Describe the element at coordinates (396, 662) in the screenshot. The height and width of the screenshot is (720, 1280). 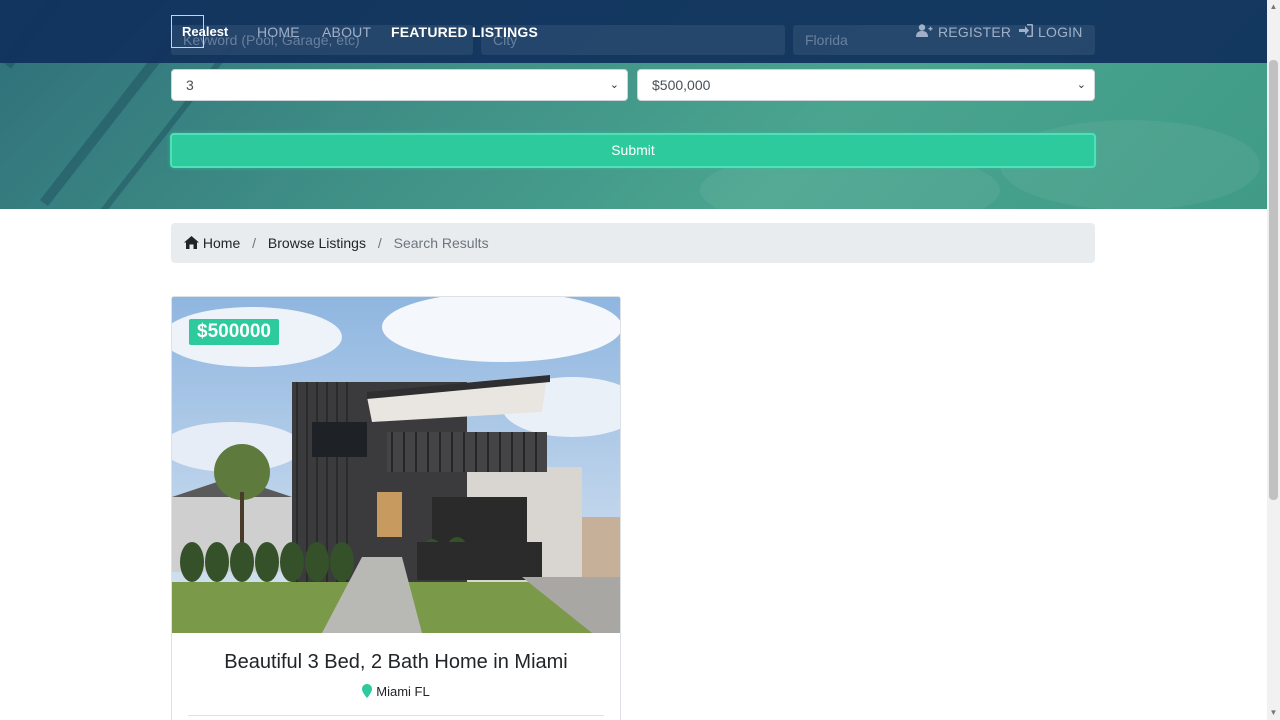
I see `listing-title: Beautiful 3 Bed, 2 Bath Home in Miami` at that location.